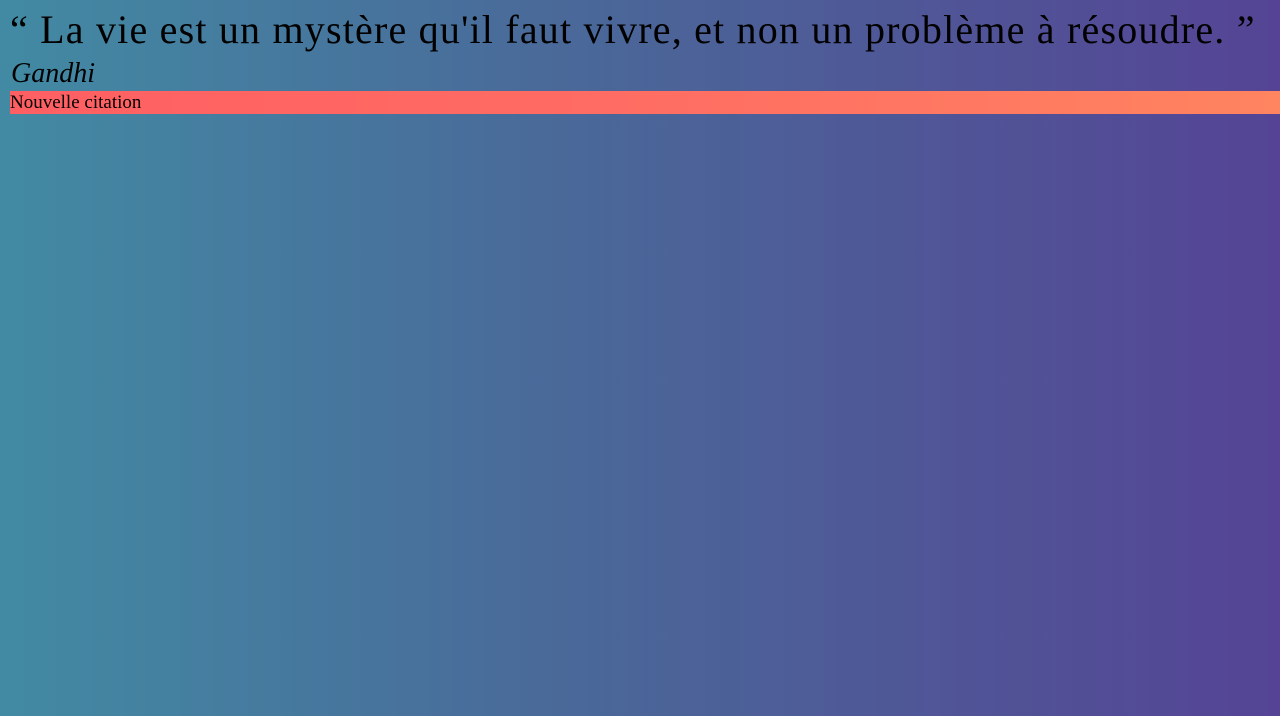 The height and width of the screenshot is (716, 1280). What do you see at coordinates (645, 102) in the screenshot?
I see `new-quote-button: Nouvelle citation` at bounding box center [645, 102].